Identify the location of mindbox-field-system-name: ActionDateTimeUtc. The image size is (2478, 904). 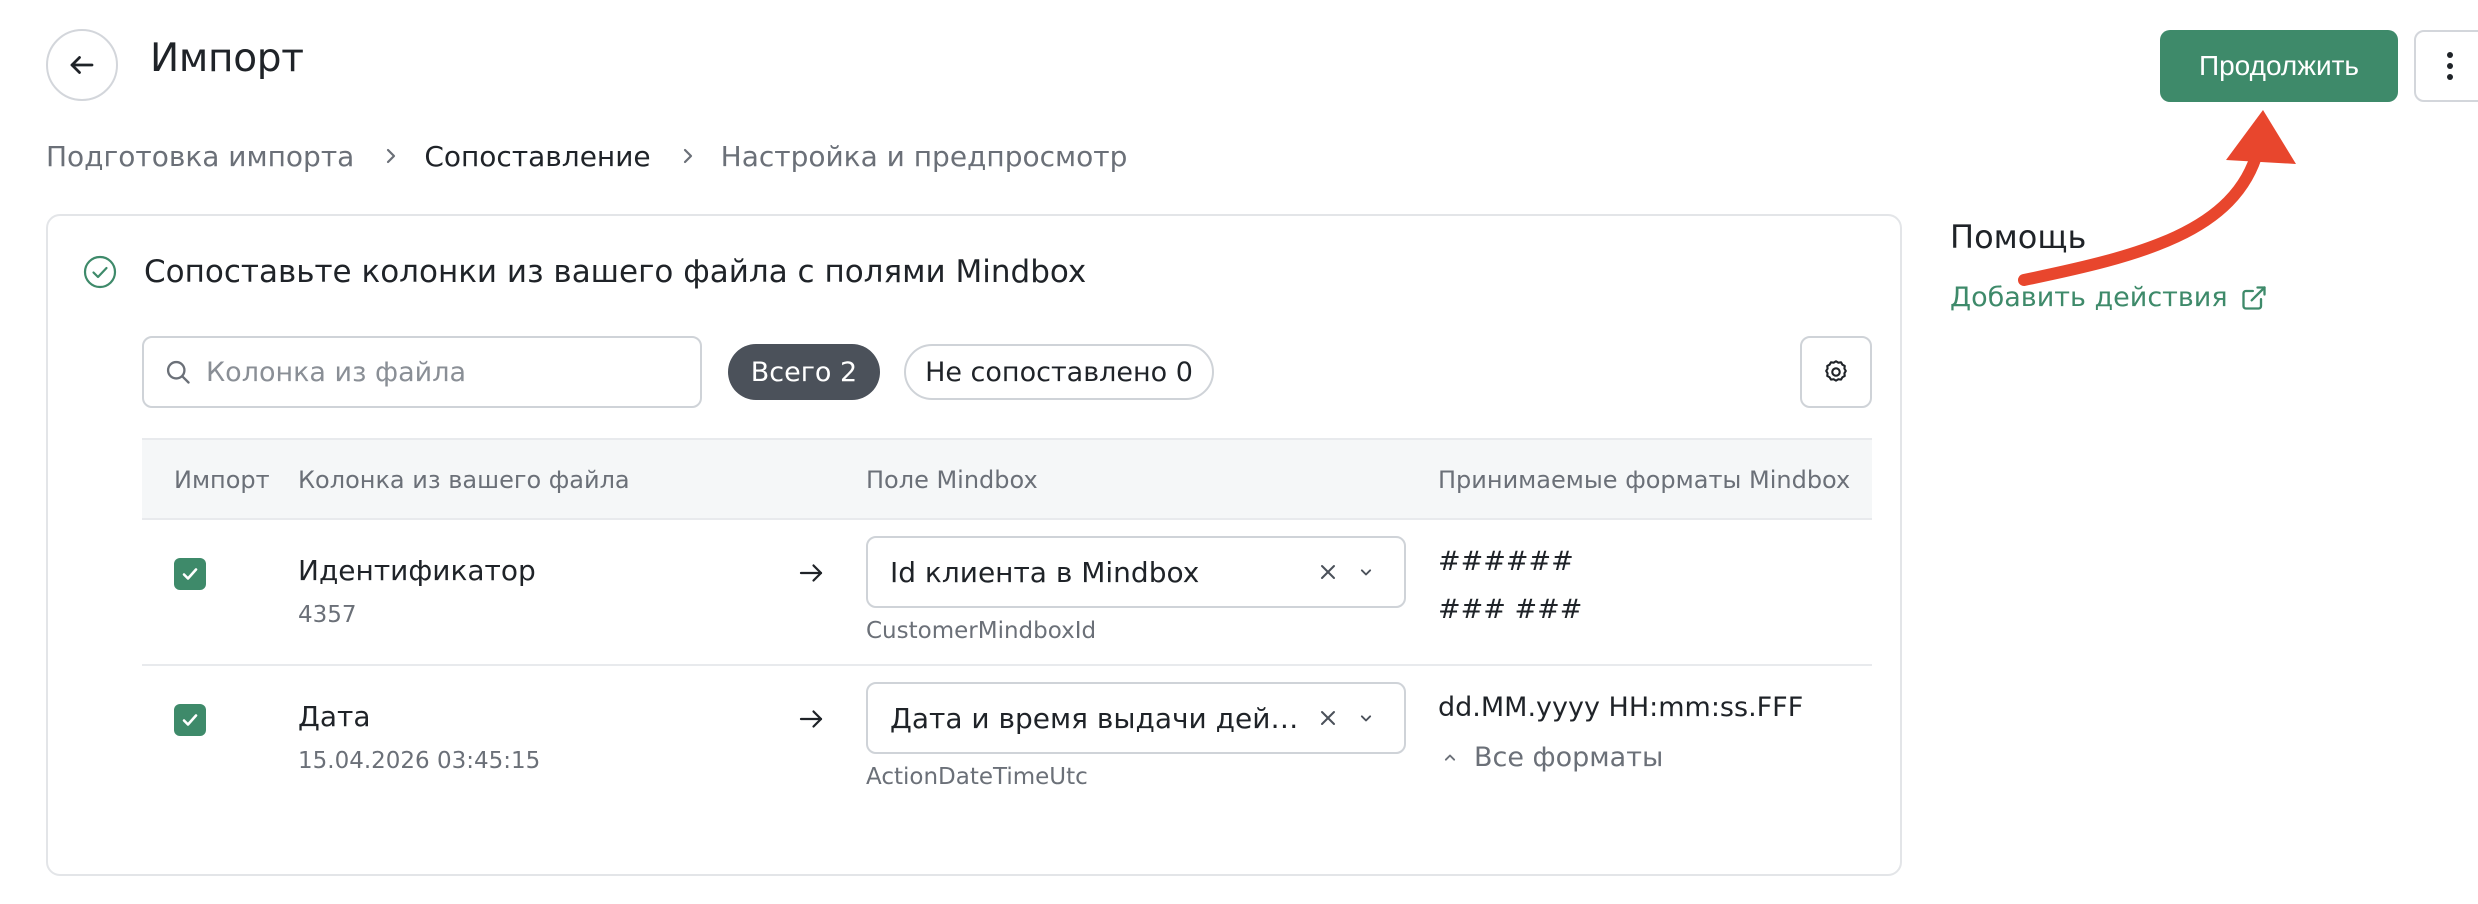
(977, 777).